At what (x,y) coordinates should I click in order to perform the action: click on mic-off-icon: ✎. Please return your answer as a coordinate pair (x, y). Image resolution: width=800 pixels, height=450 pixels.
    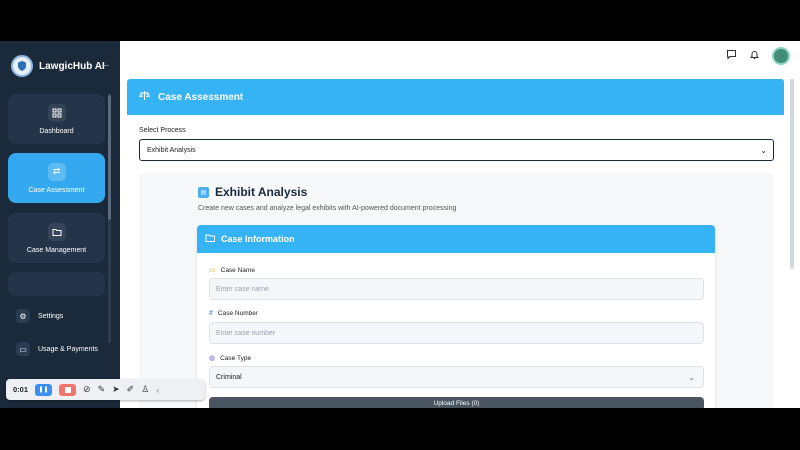
    Looking at the image, I should click on (102, 389).